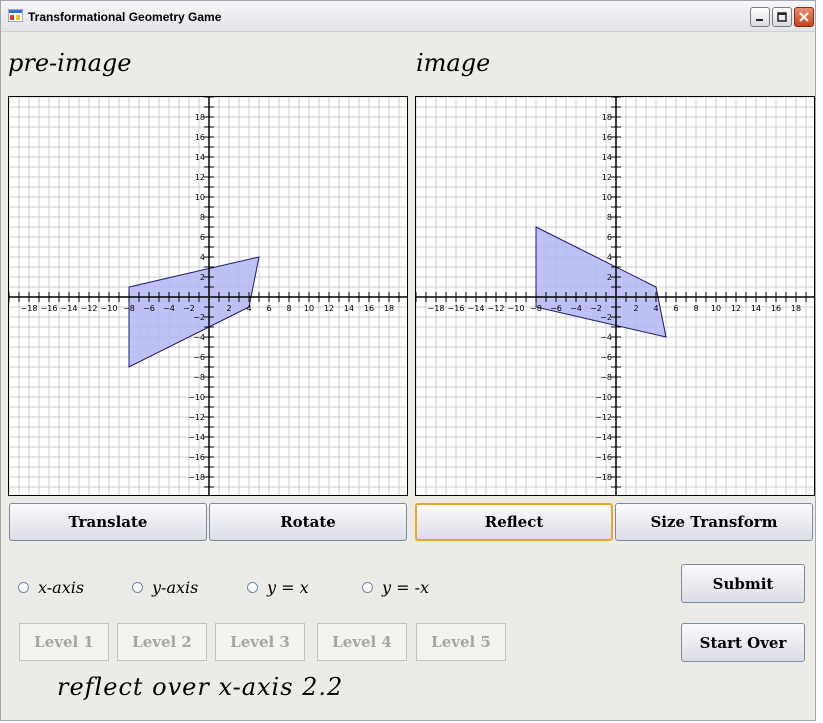 This screenshot has width=823, height=723. Describe the element at coordinates (461, 642) in the screenshot. I see `level-5-button: Level 5` at that location.